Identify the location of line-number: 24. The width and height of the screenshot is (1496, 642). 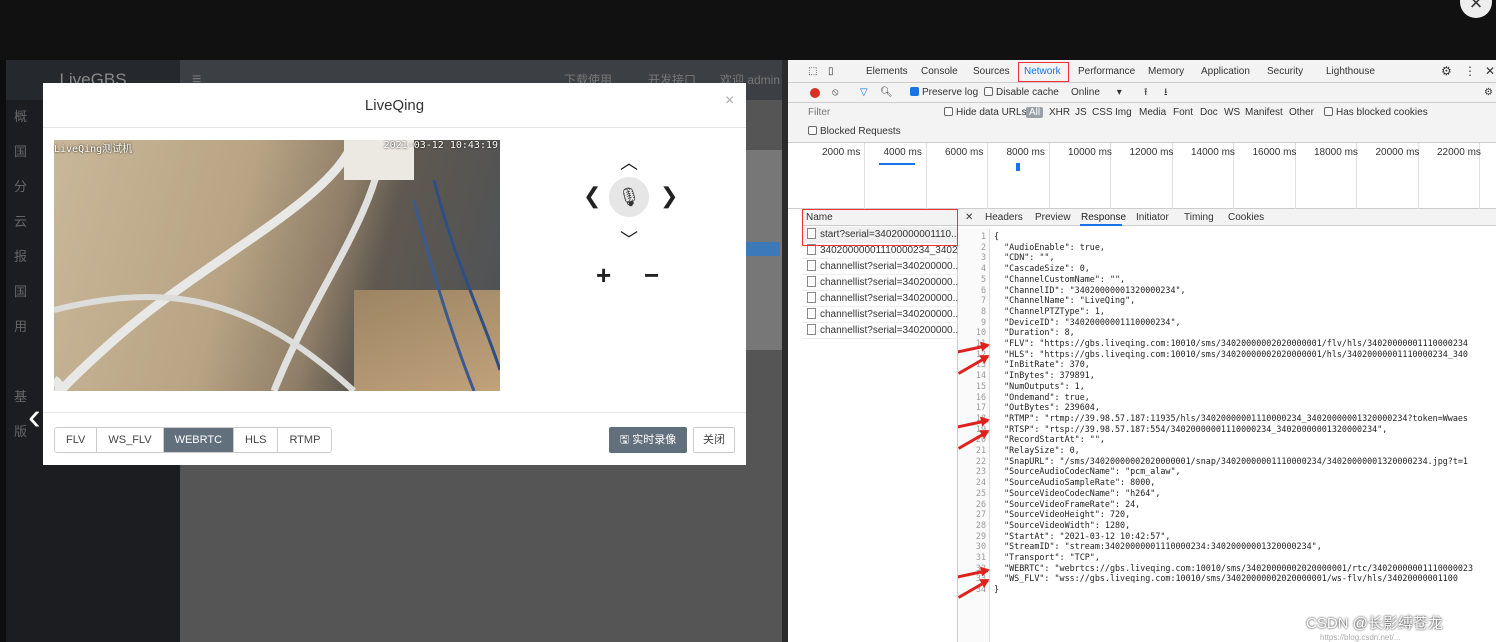
(980, 482).